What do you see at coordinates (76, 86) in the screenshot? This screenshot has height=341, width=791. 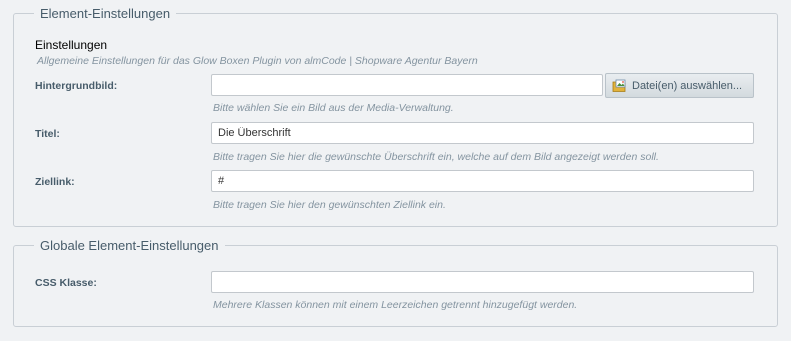 I see `background-image-label: Hintergrundbild:` at bounding box center [76, 86].